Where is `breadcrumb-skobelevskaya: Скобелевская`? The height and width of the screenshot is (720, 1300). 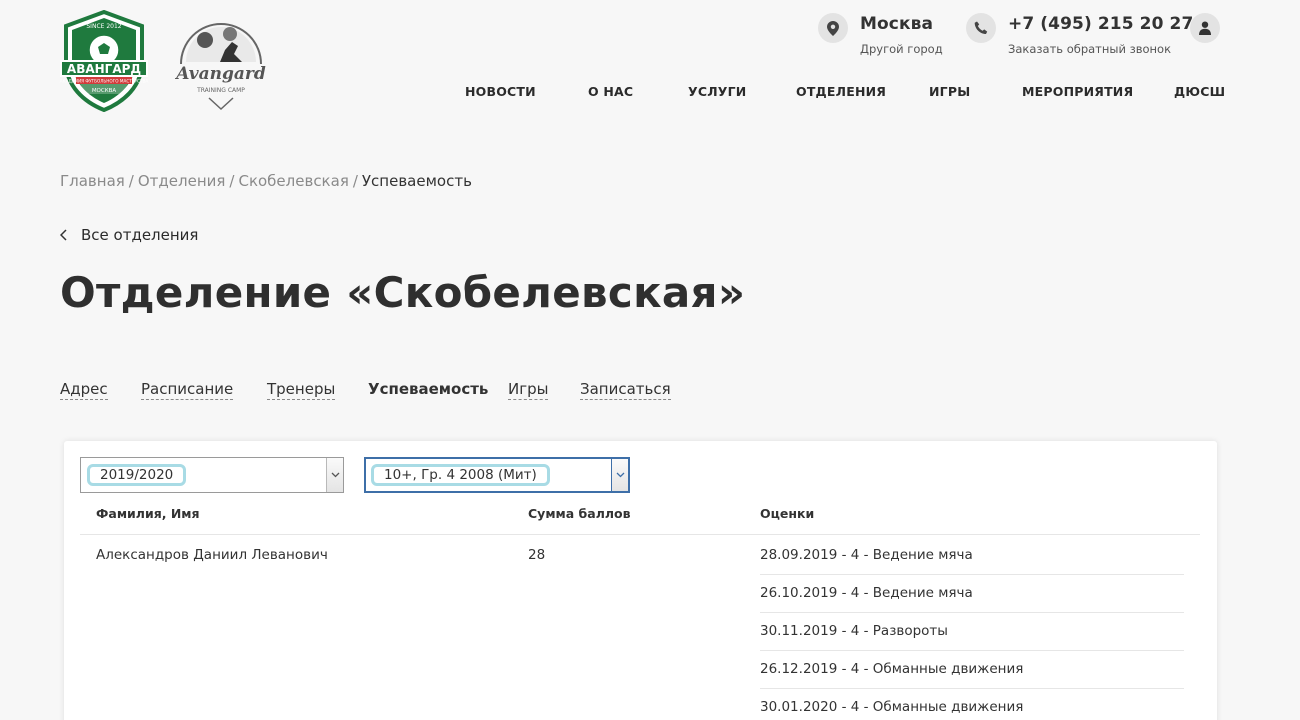
breadcrumb-skobelevskaya: Скобелевская is located at coordinates (293, 181).